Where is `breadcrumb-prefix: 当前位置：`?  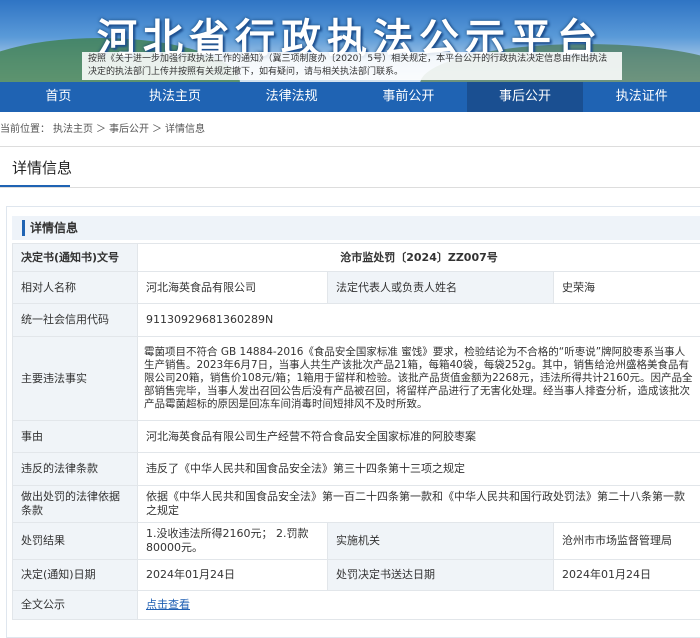
breadcrumb-prefix: 当前位置： is located at coordinates (25, 129).